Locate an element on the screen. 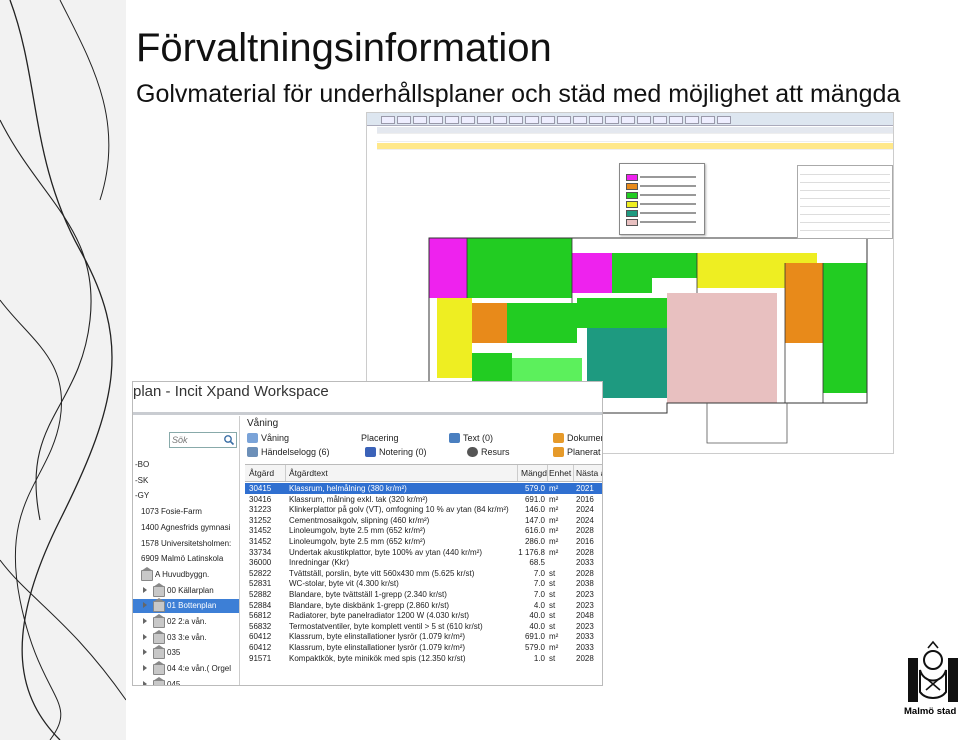  column-header-nasta: Nästa å is located at coordinates (589, 473).